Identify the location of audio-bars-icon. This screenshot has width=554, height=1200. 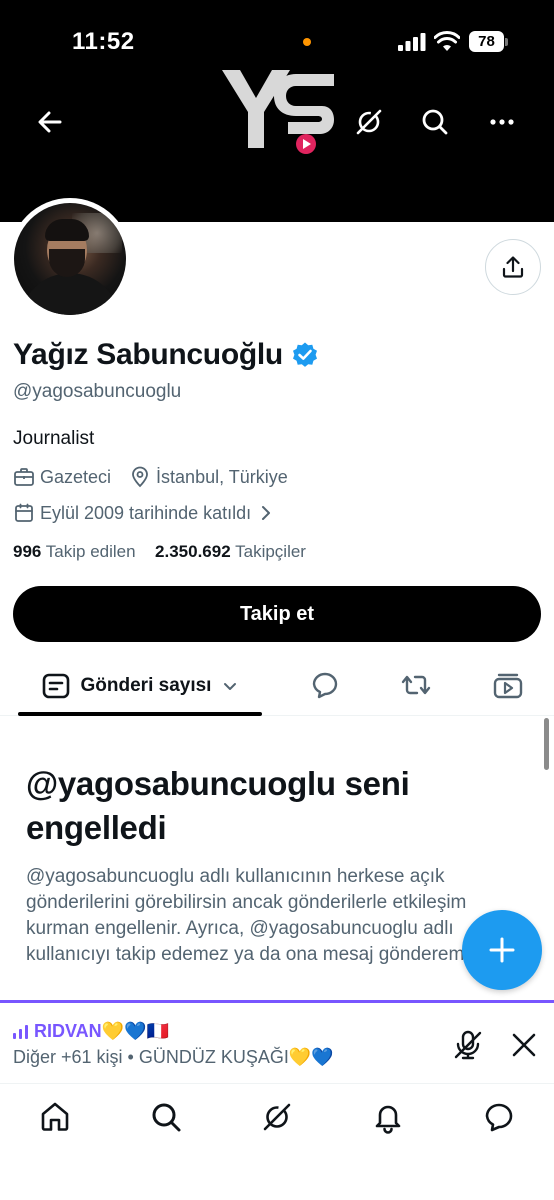
(20, 1031).